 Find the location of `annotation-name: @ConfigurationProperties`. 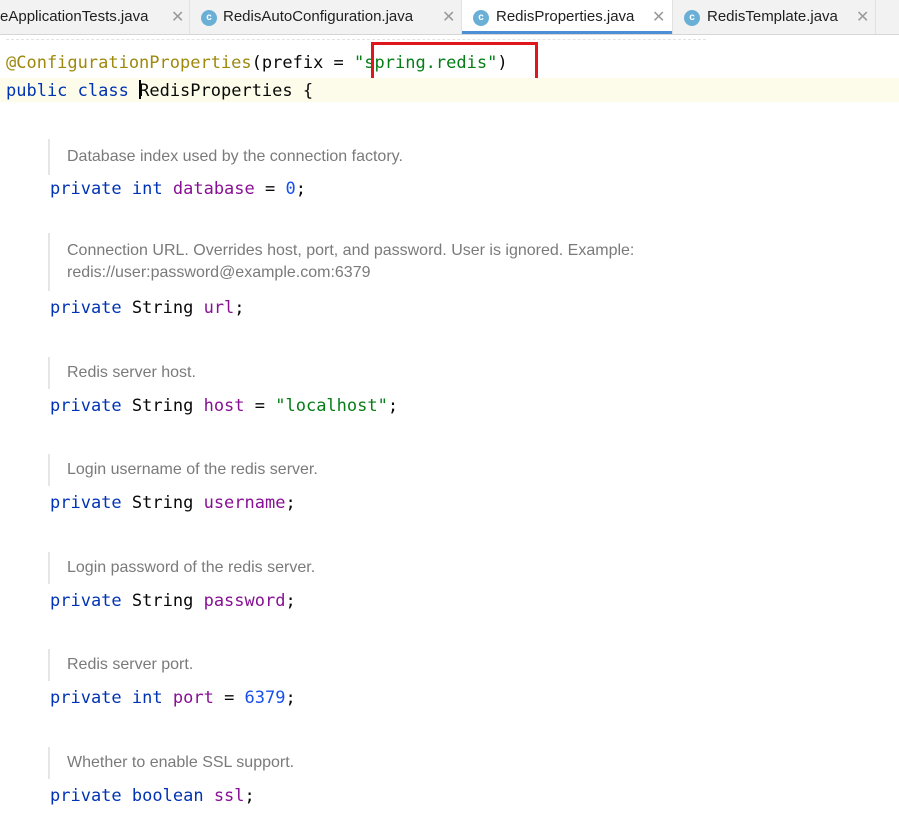

annotation-name: @ConfigurationProperties is located at coordinates (129, 63).